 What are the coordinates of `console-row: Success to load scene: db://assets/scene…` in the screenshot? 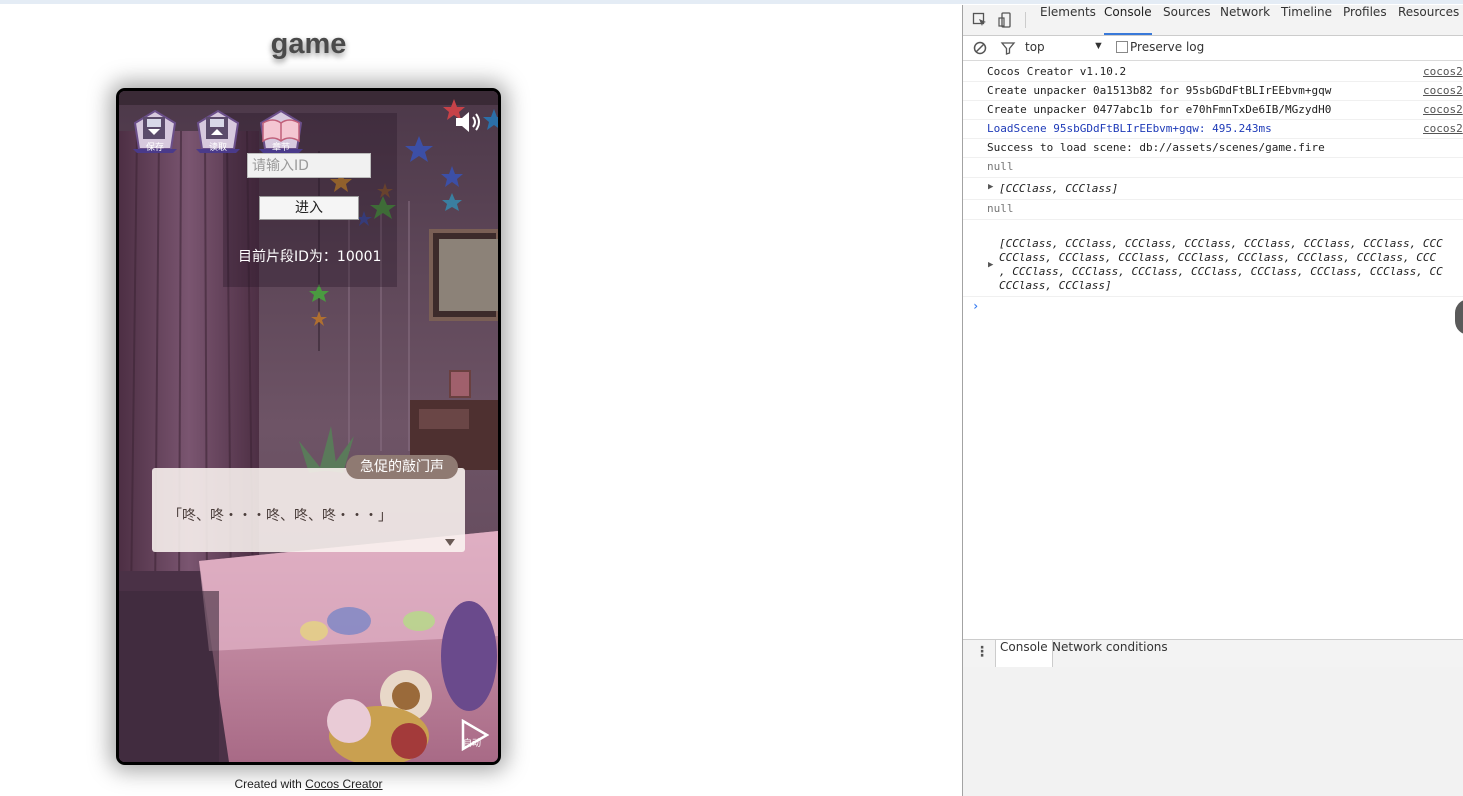 It's located at (1213, 148).